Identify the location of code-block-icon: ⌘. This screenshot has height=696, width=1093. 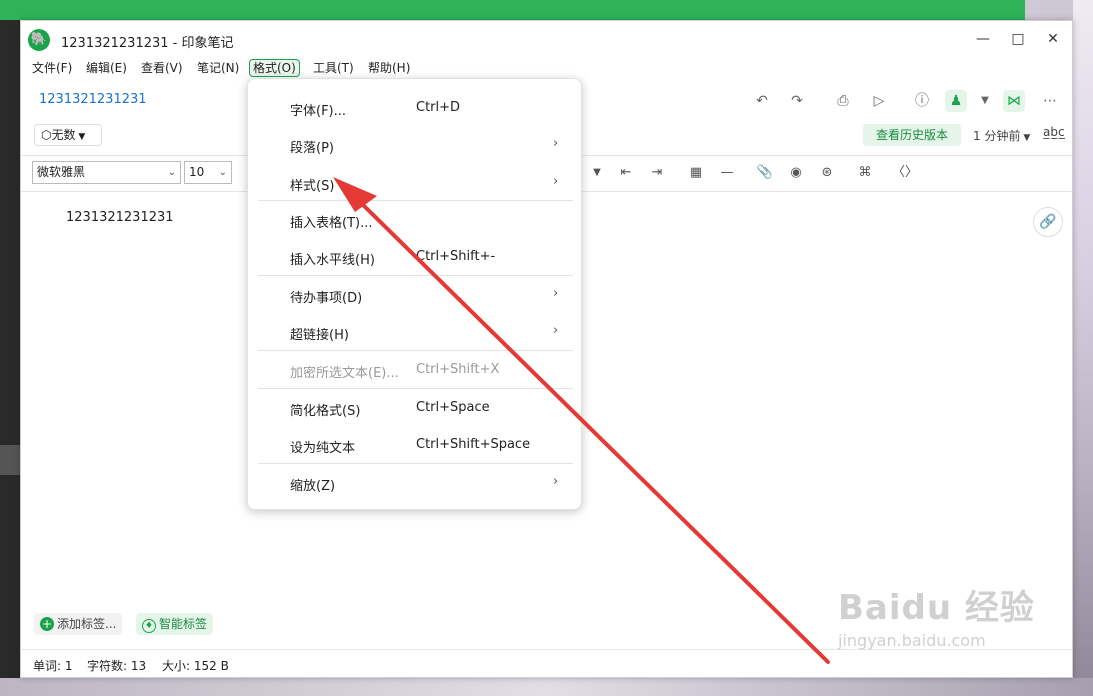
(865, 173).